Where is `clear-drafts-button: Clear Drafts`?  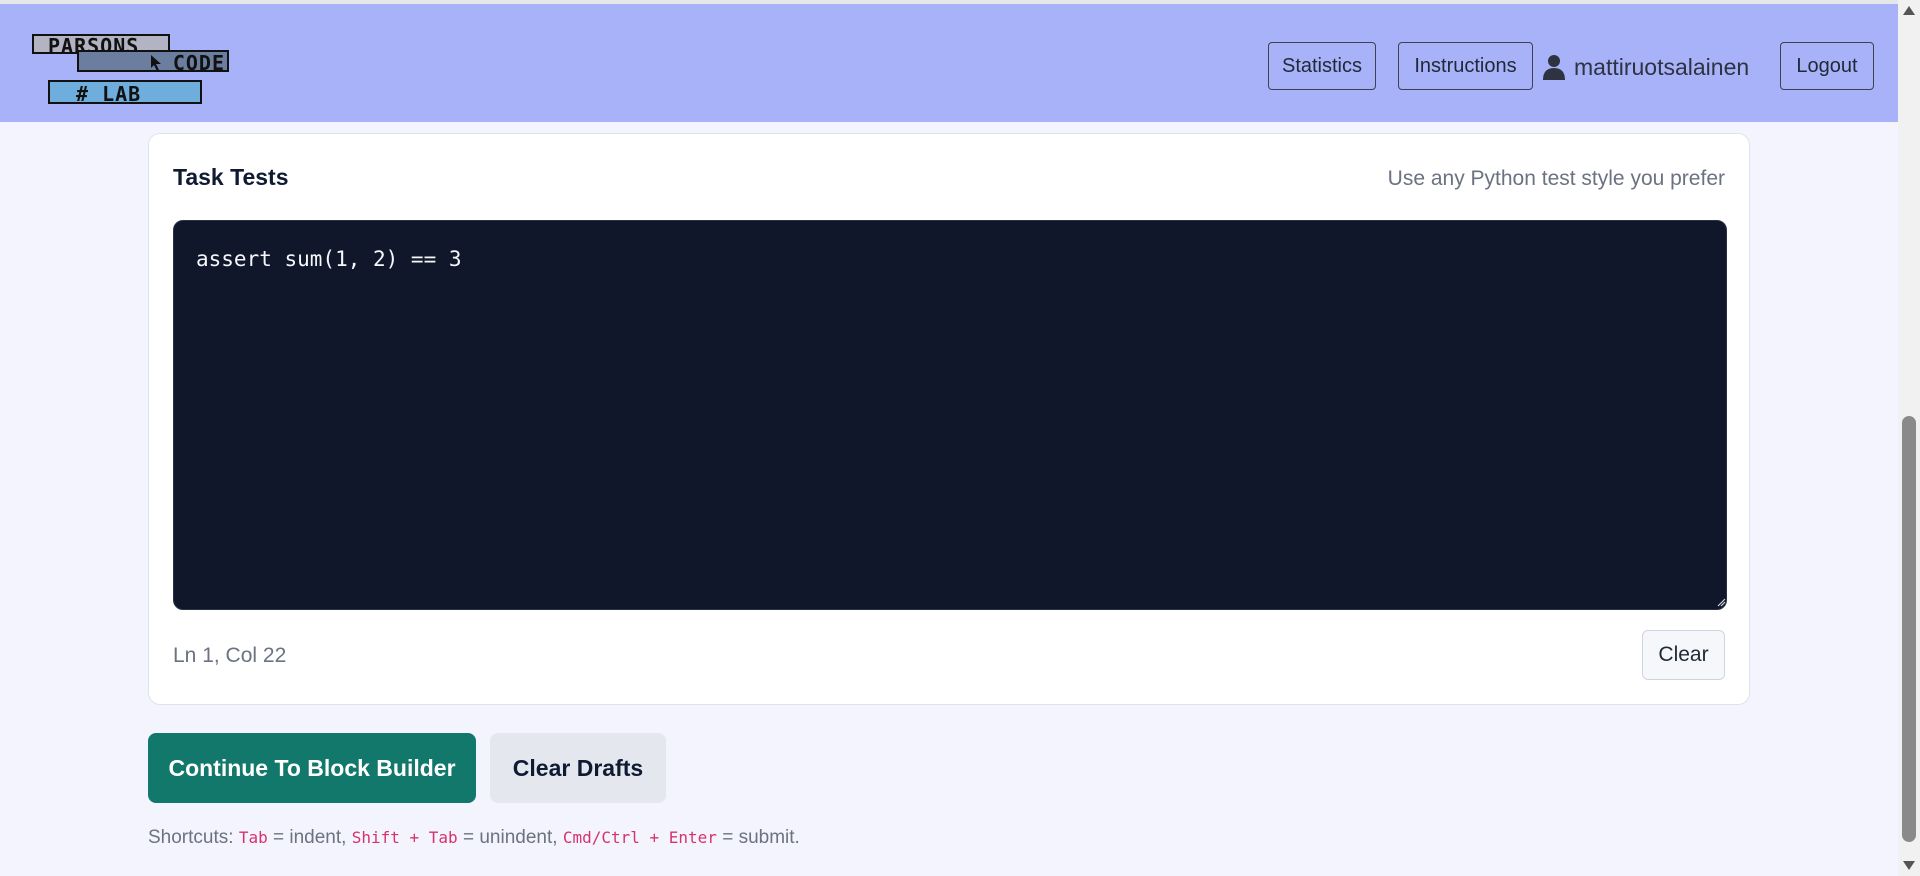 clear-drafts-button: Clear Drafts is located at coordinates (578, 768).